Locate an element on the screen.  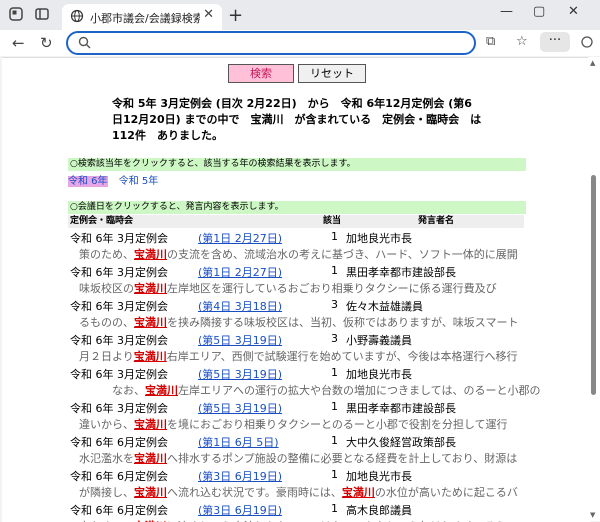
excerpt-text: へ排水するポンプ施設の整備に必要となる経費を計上しており、財源は is located at coordinates (342, 458).